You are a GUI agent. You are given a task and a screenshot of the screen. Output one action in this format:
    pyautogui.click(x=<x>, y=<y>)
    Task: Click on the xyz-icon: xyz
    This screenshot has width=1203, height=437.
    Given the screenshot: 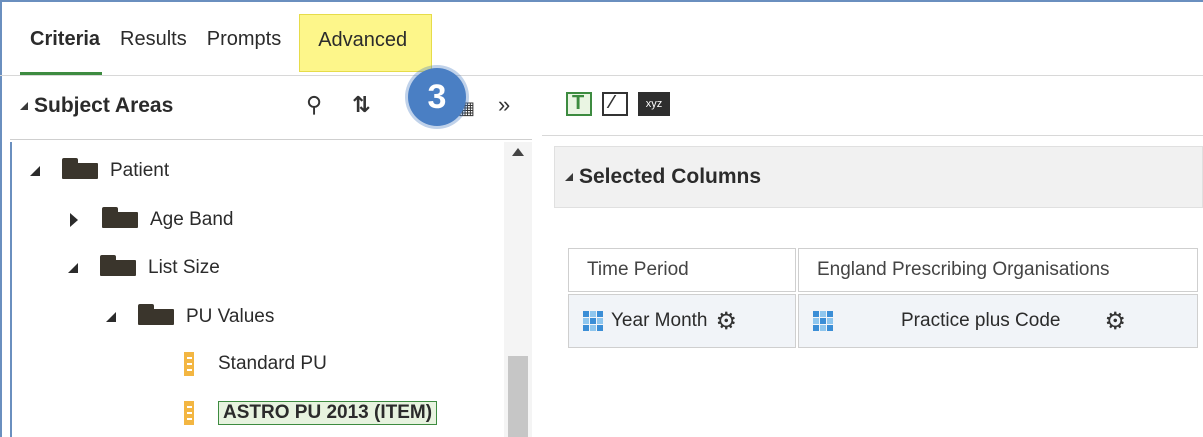 What is the action you would take?
    pyautogui.click(x=654, y=104)
    